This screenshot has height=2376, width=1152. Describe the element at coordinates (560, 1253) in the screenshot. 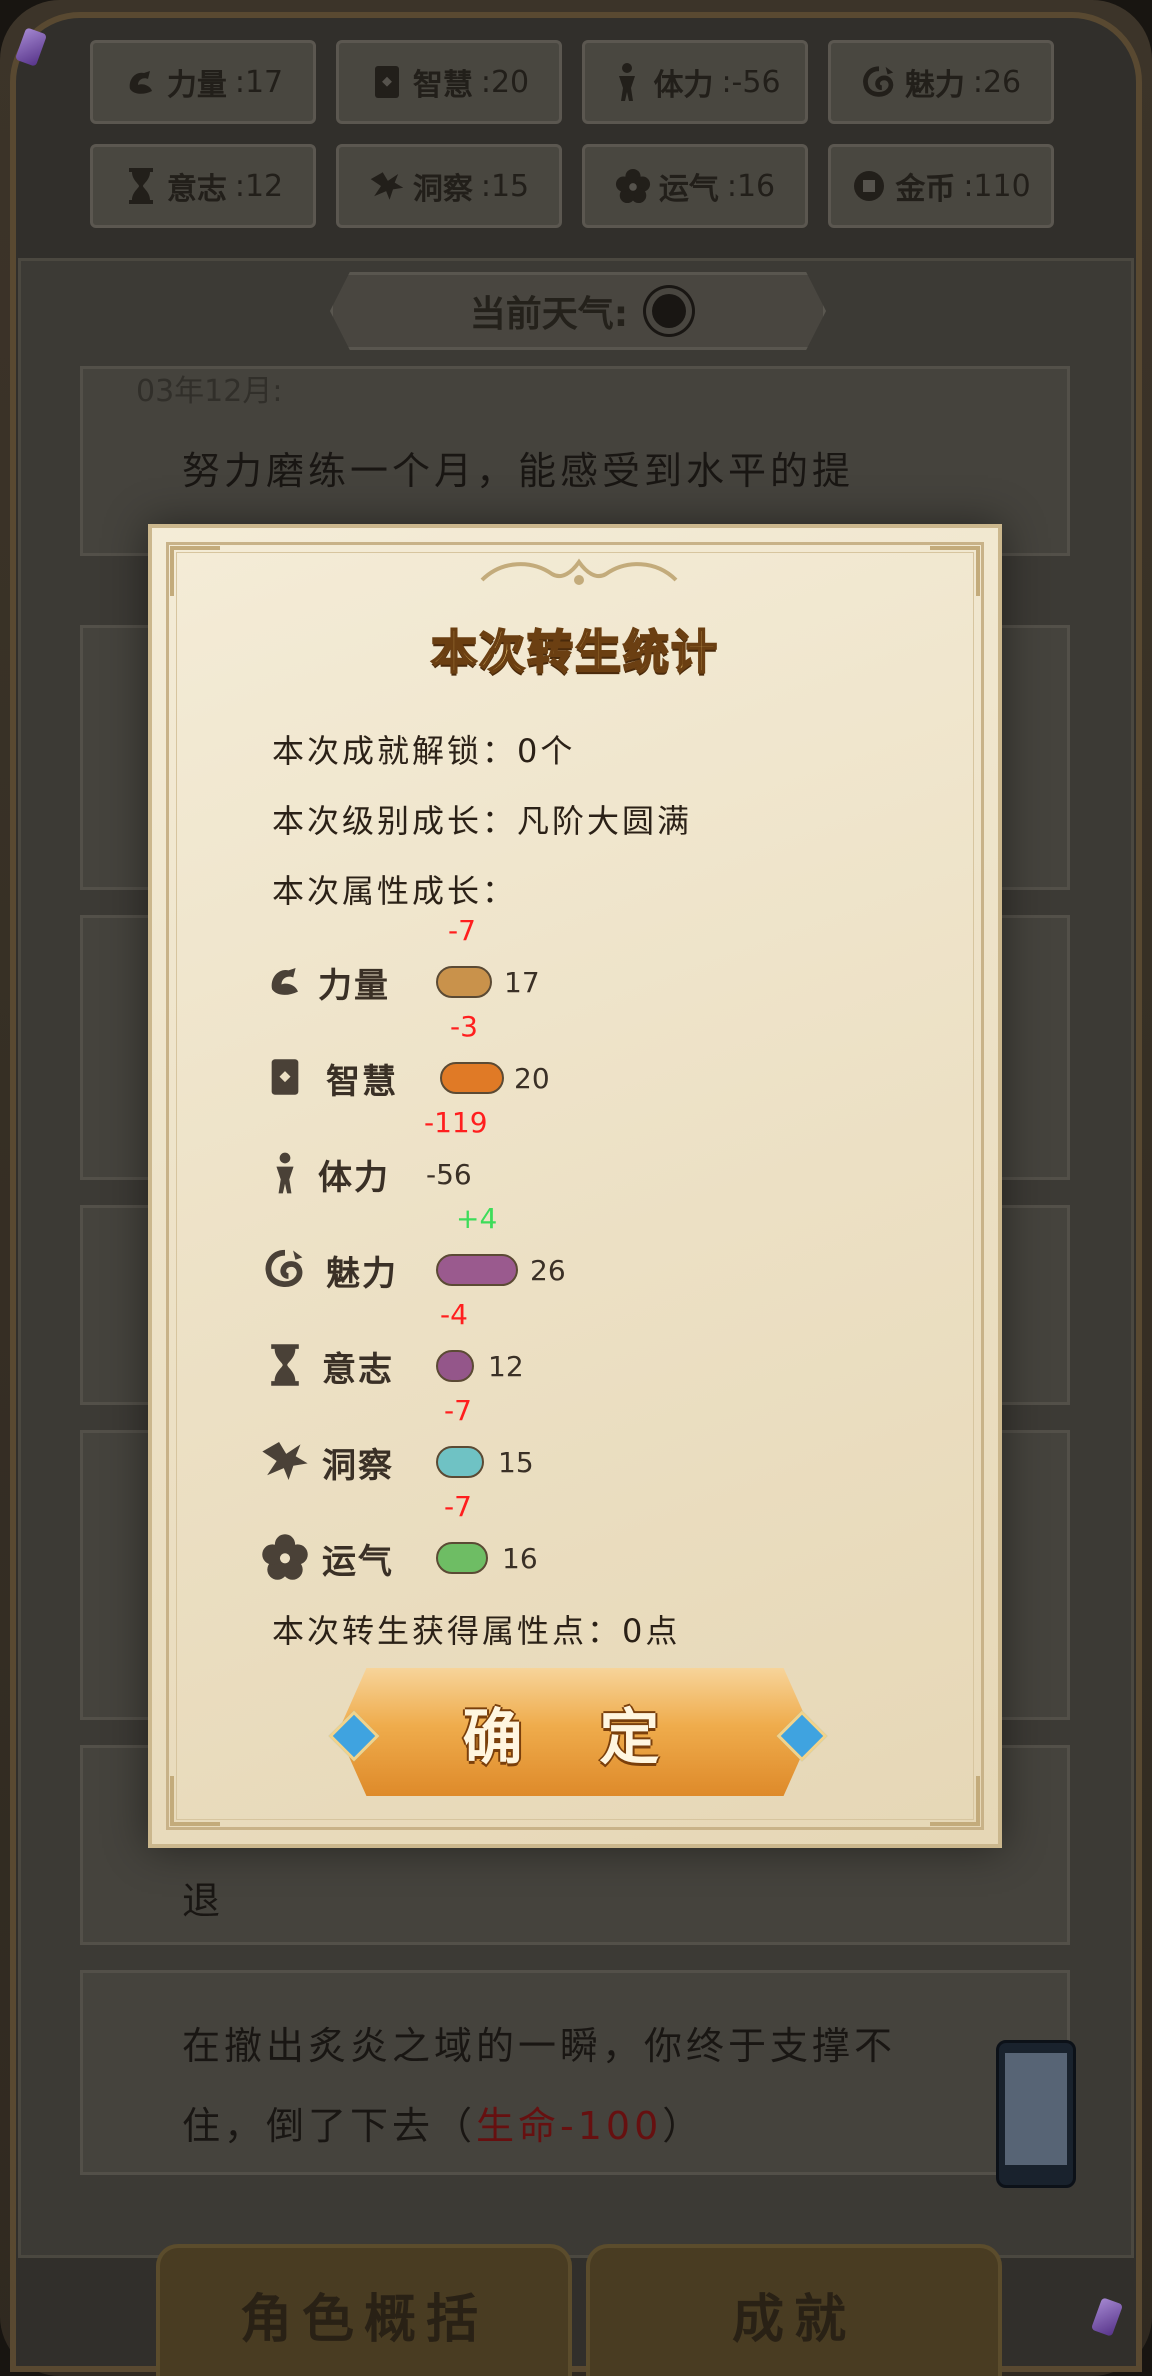

I see `attribute-row-charm: 魅力 26 +4` at that location.